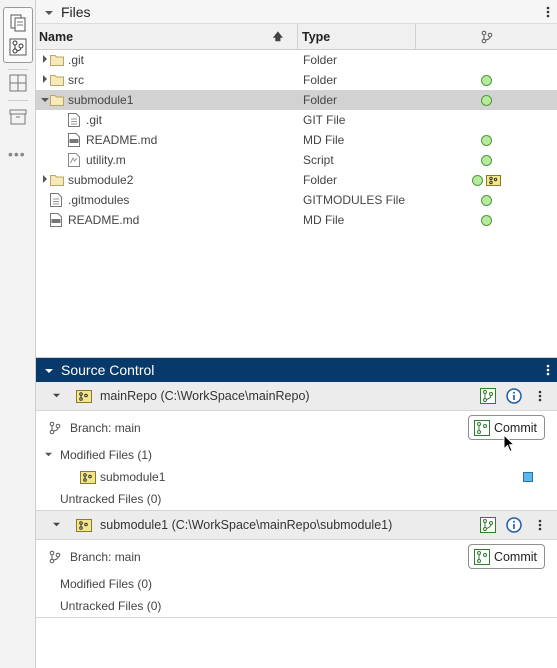  Describe the element at coordinates (528, 477) in the screenshot. I see `modified-status-icon` at that location.